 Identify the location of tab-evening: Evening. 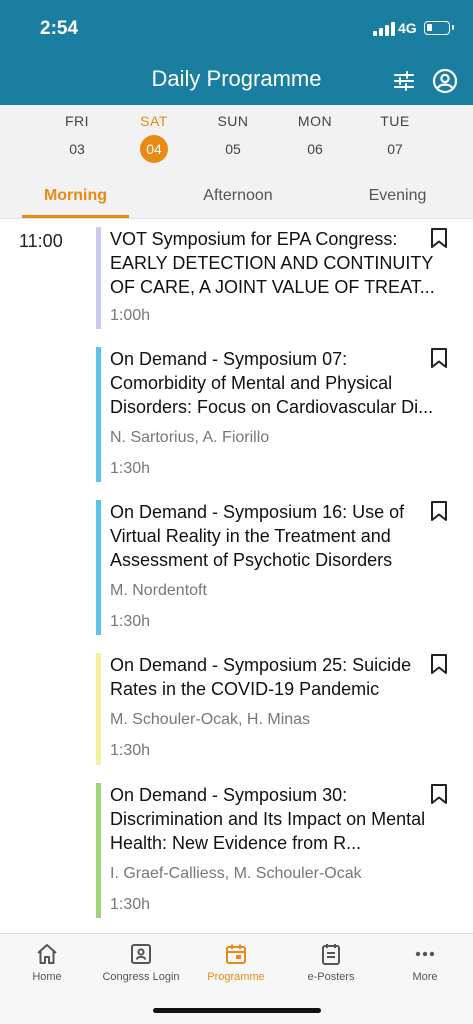
(397, 196).